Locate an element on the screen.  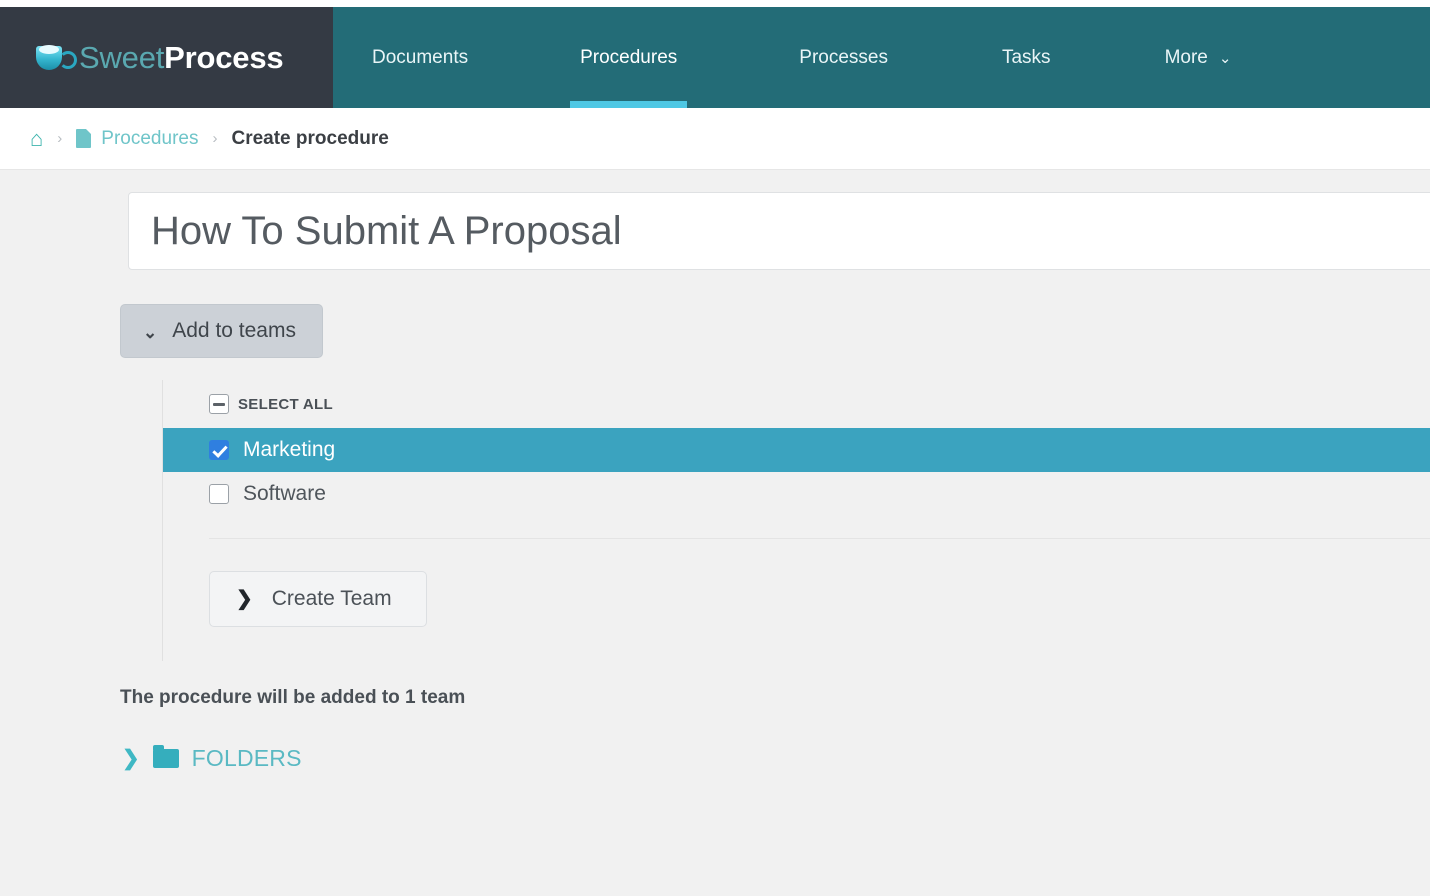
nav-item-label: More is located at coordinates (1186, 57).